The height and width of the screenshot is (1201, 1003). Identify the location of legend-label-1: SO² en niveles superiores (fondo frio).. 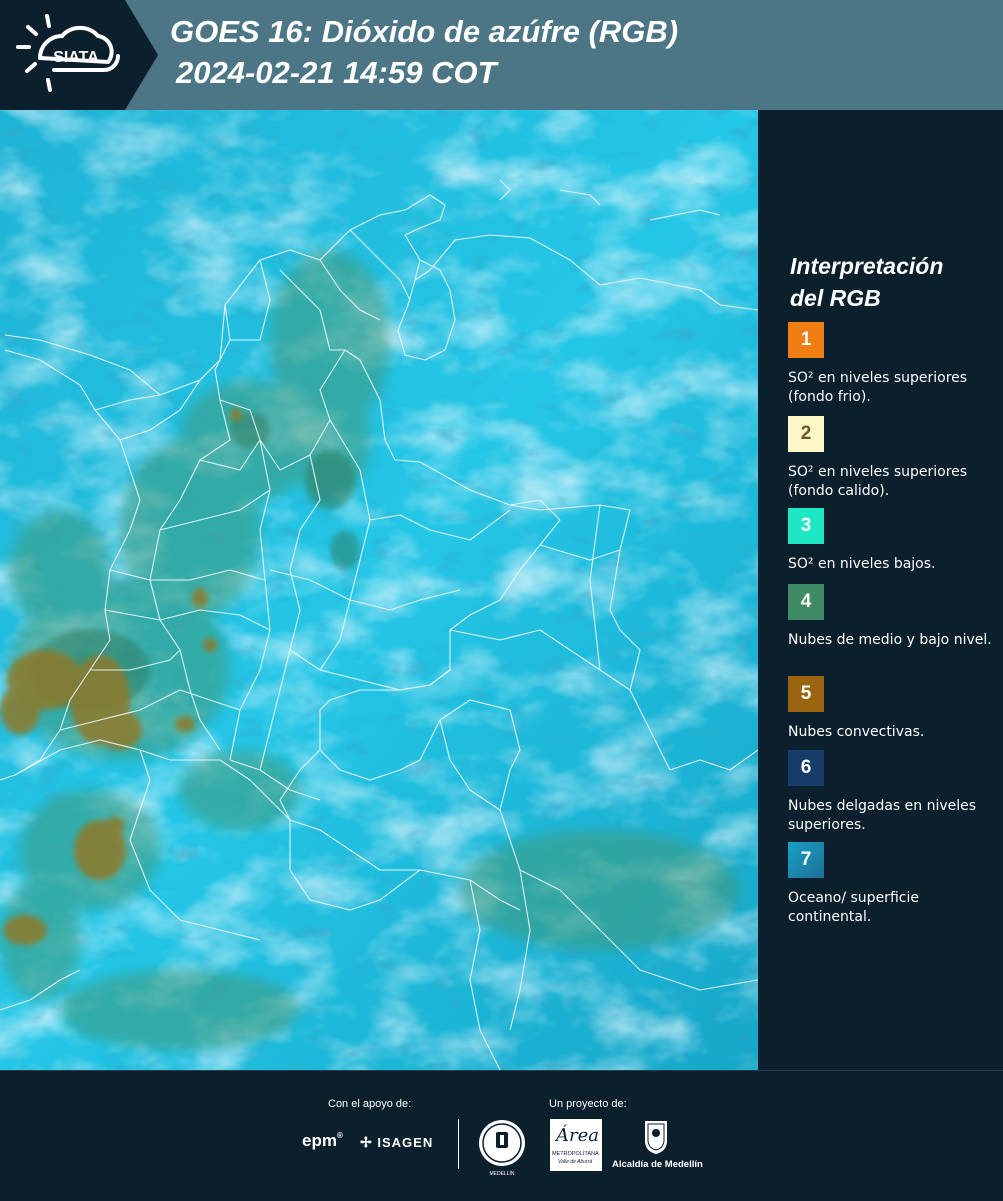
(878, 387).